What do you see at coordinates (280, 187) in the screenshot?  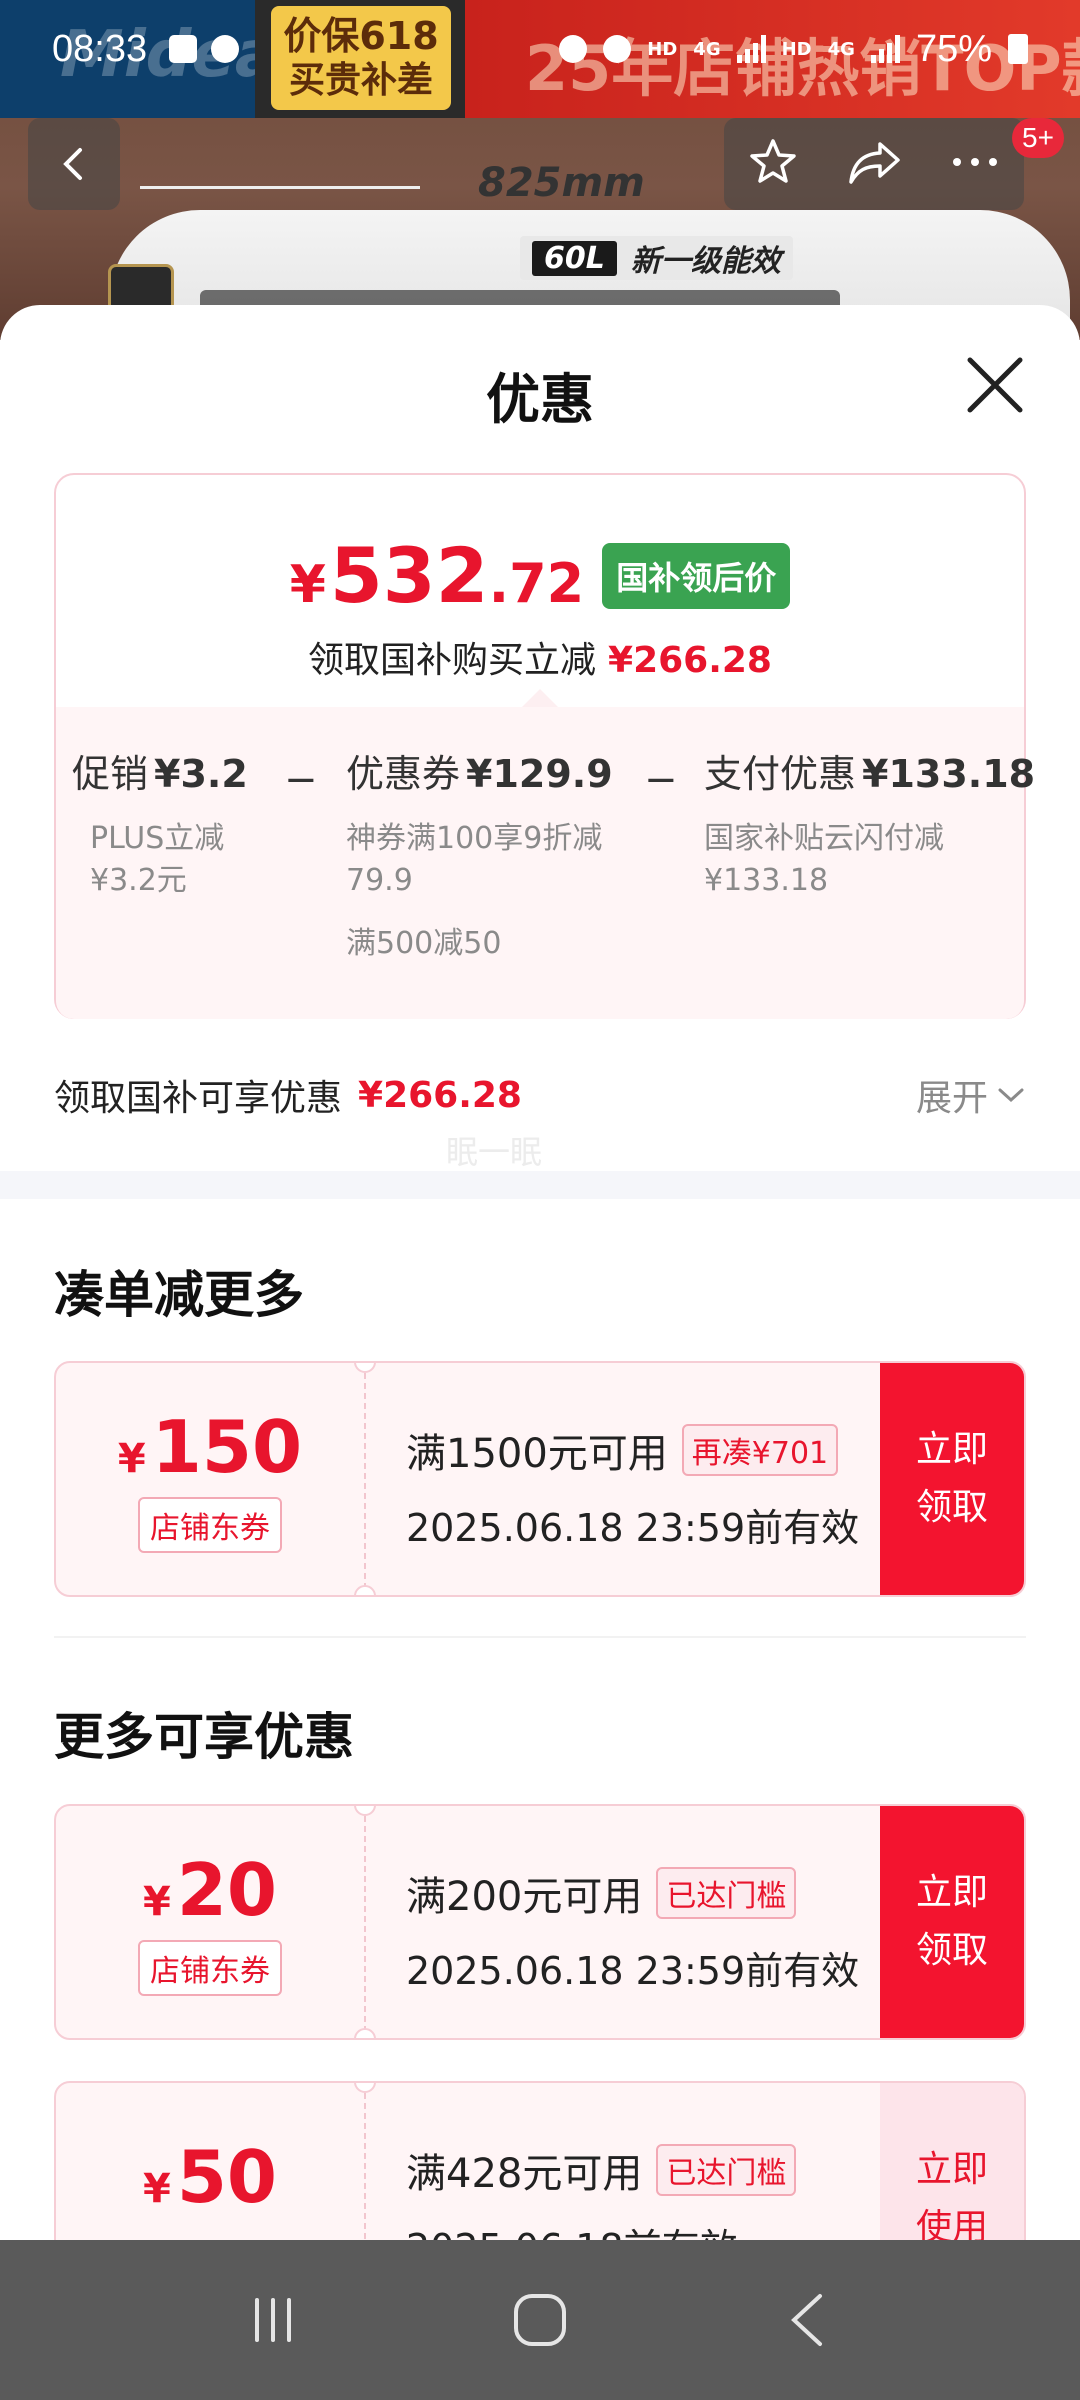 I see `dimension-line` at bounding box center [280, 187].